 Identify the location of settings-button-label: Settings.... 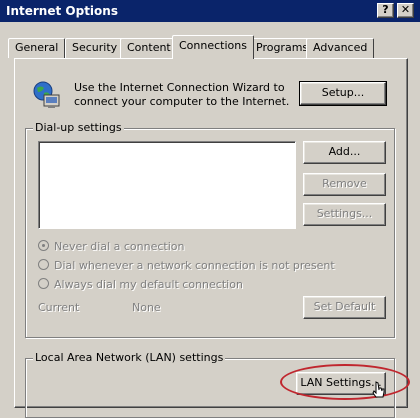
(344, 213).